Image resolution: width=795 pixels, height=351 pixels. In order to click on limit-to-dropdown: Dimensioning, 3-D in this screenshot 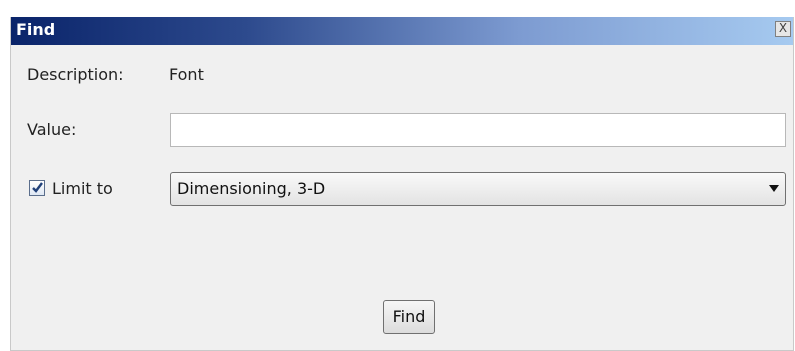, I will do `click(478, 189)`.